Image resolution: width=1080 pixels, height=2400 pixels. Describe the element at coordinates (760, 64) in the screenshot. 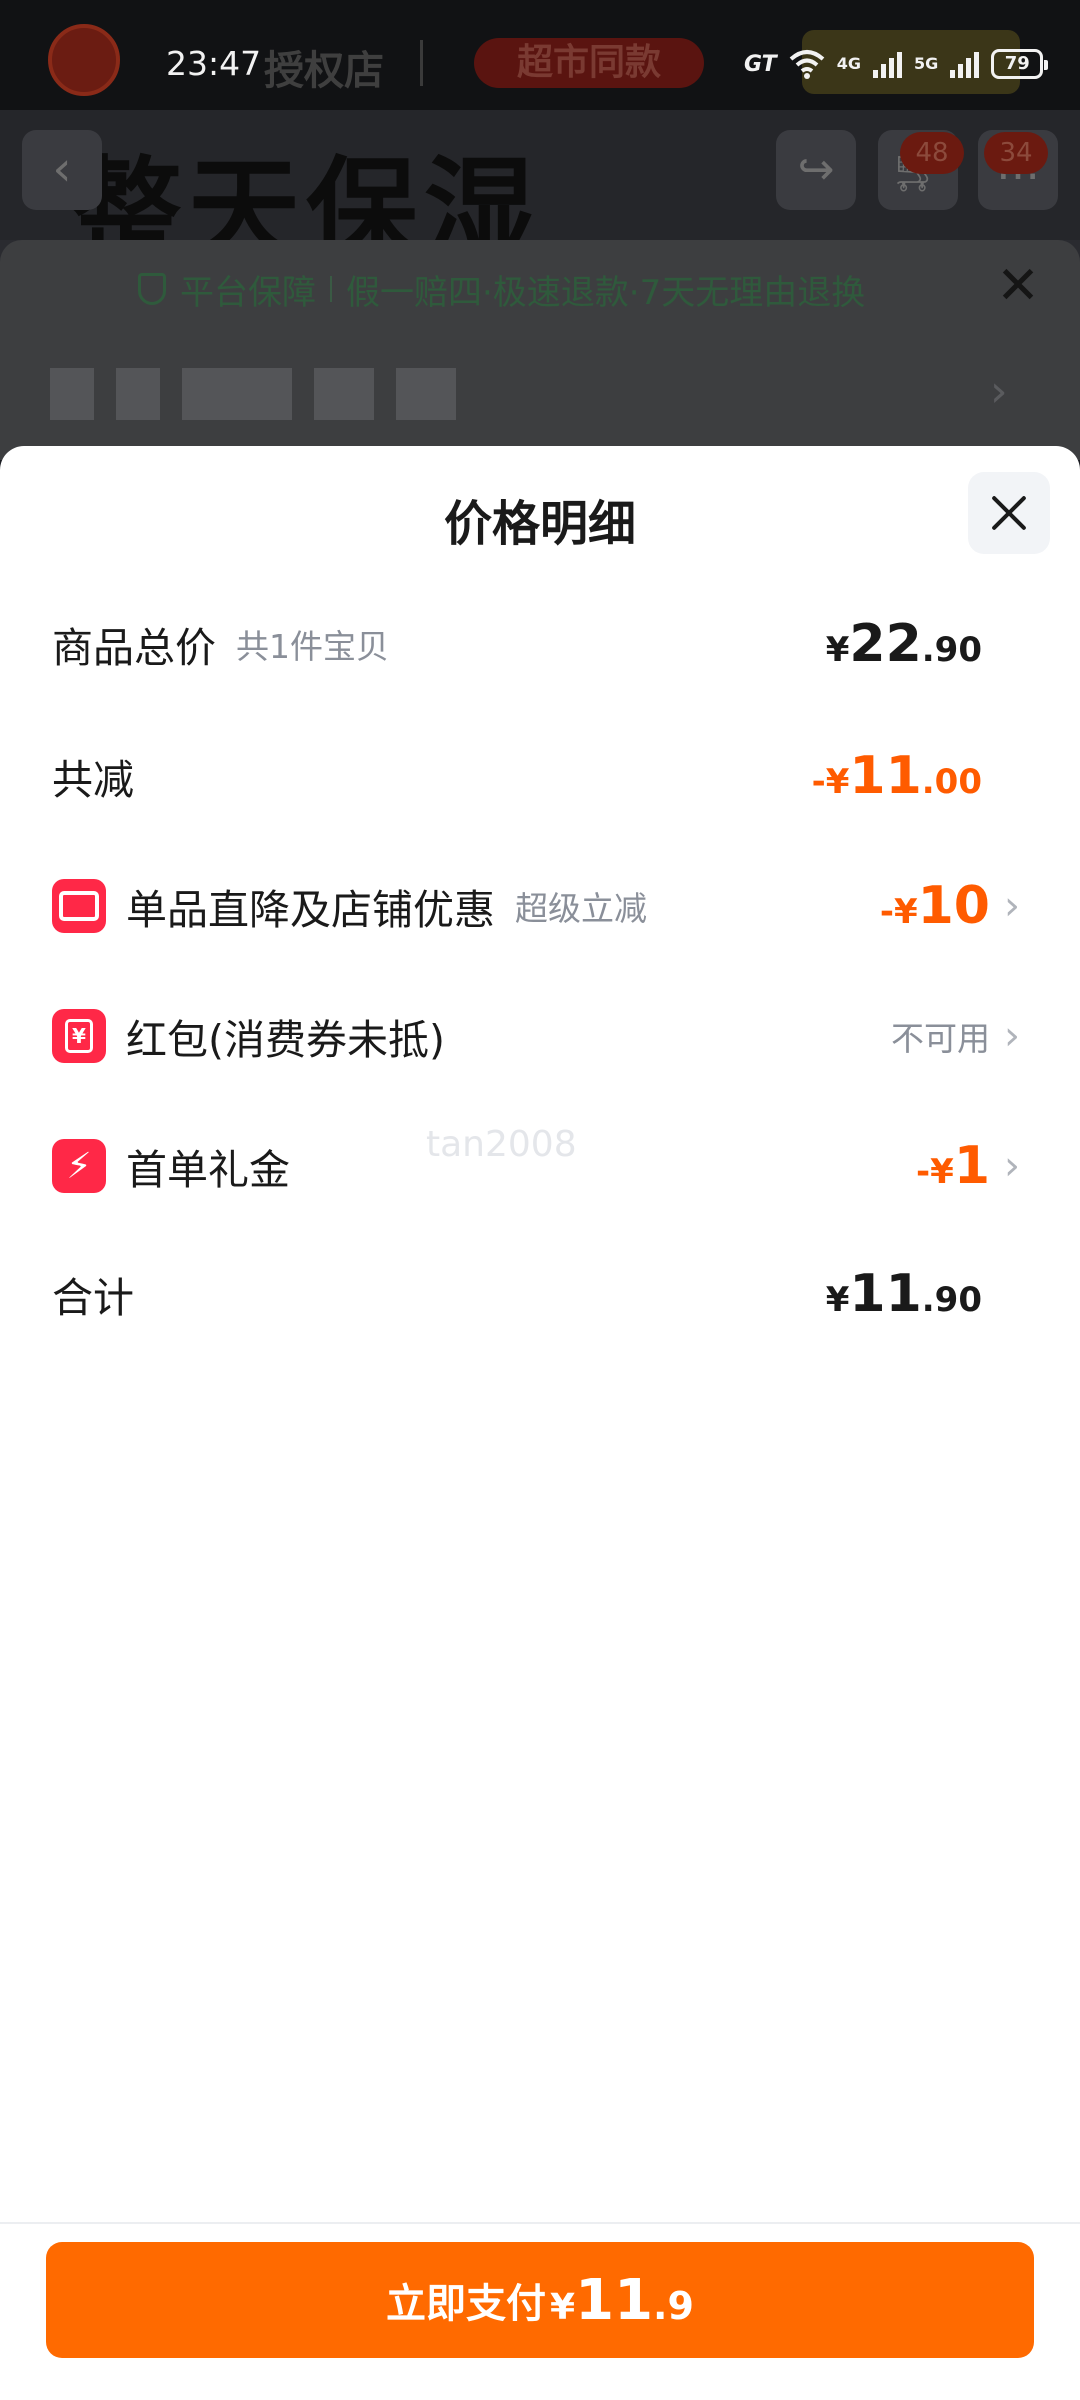

I see `network-badge: GT` at that location.